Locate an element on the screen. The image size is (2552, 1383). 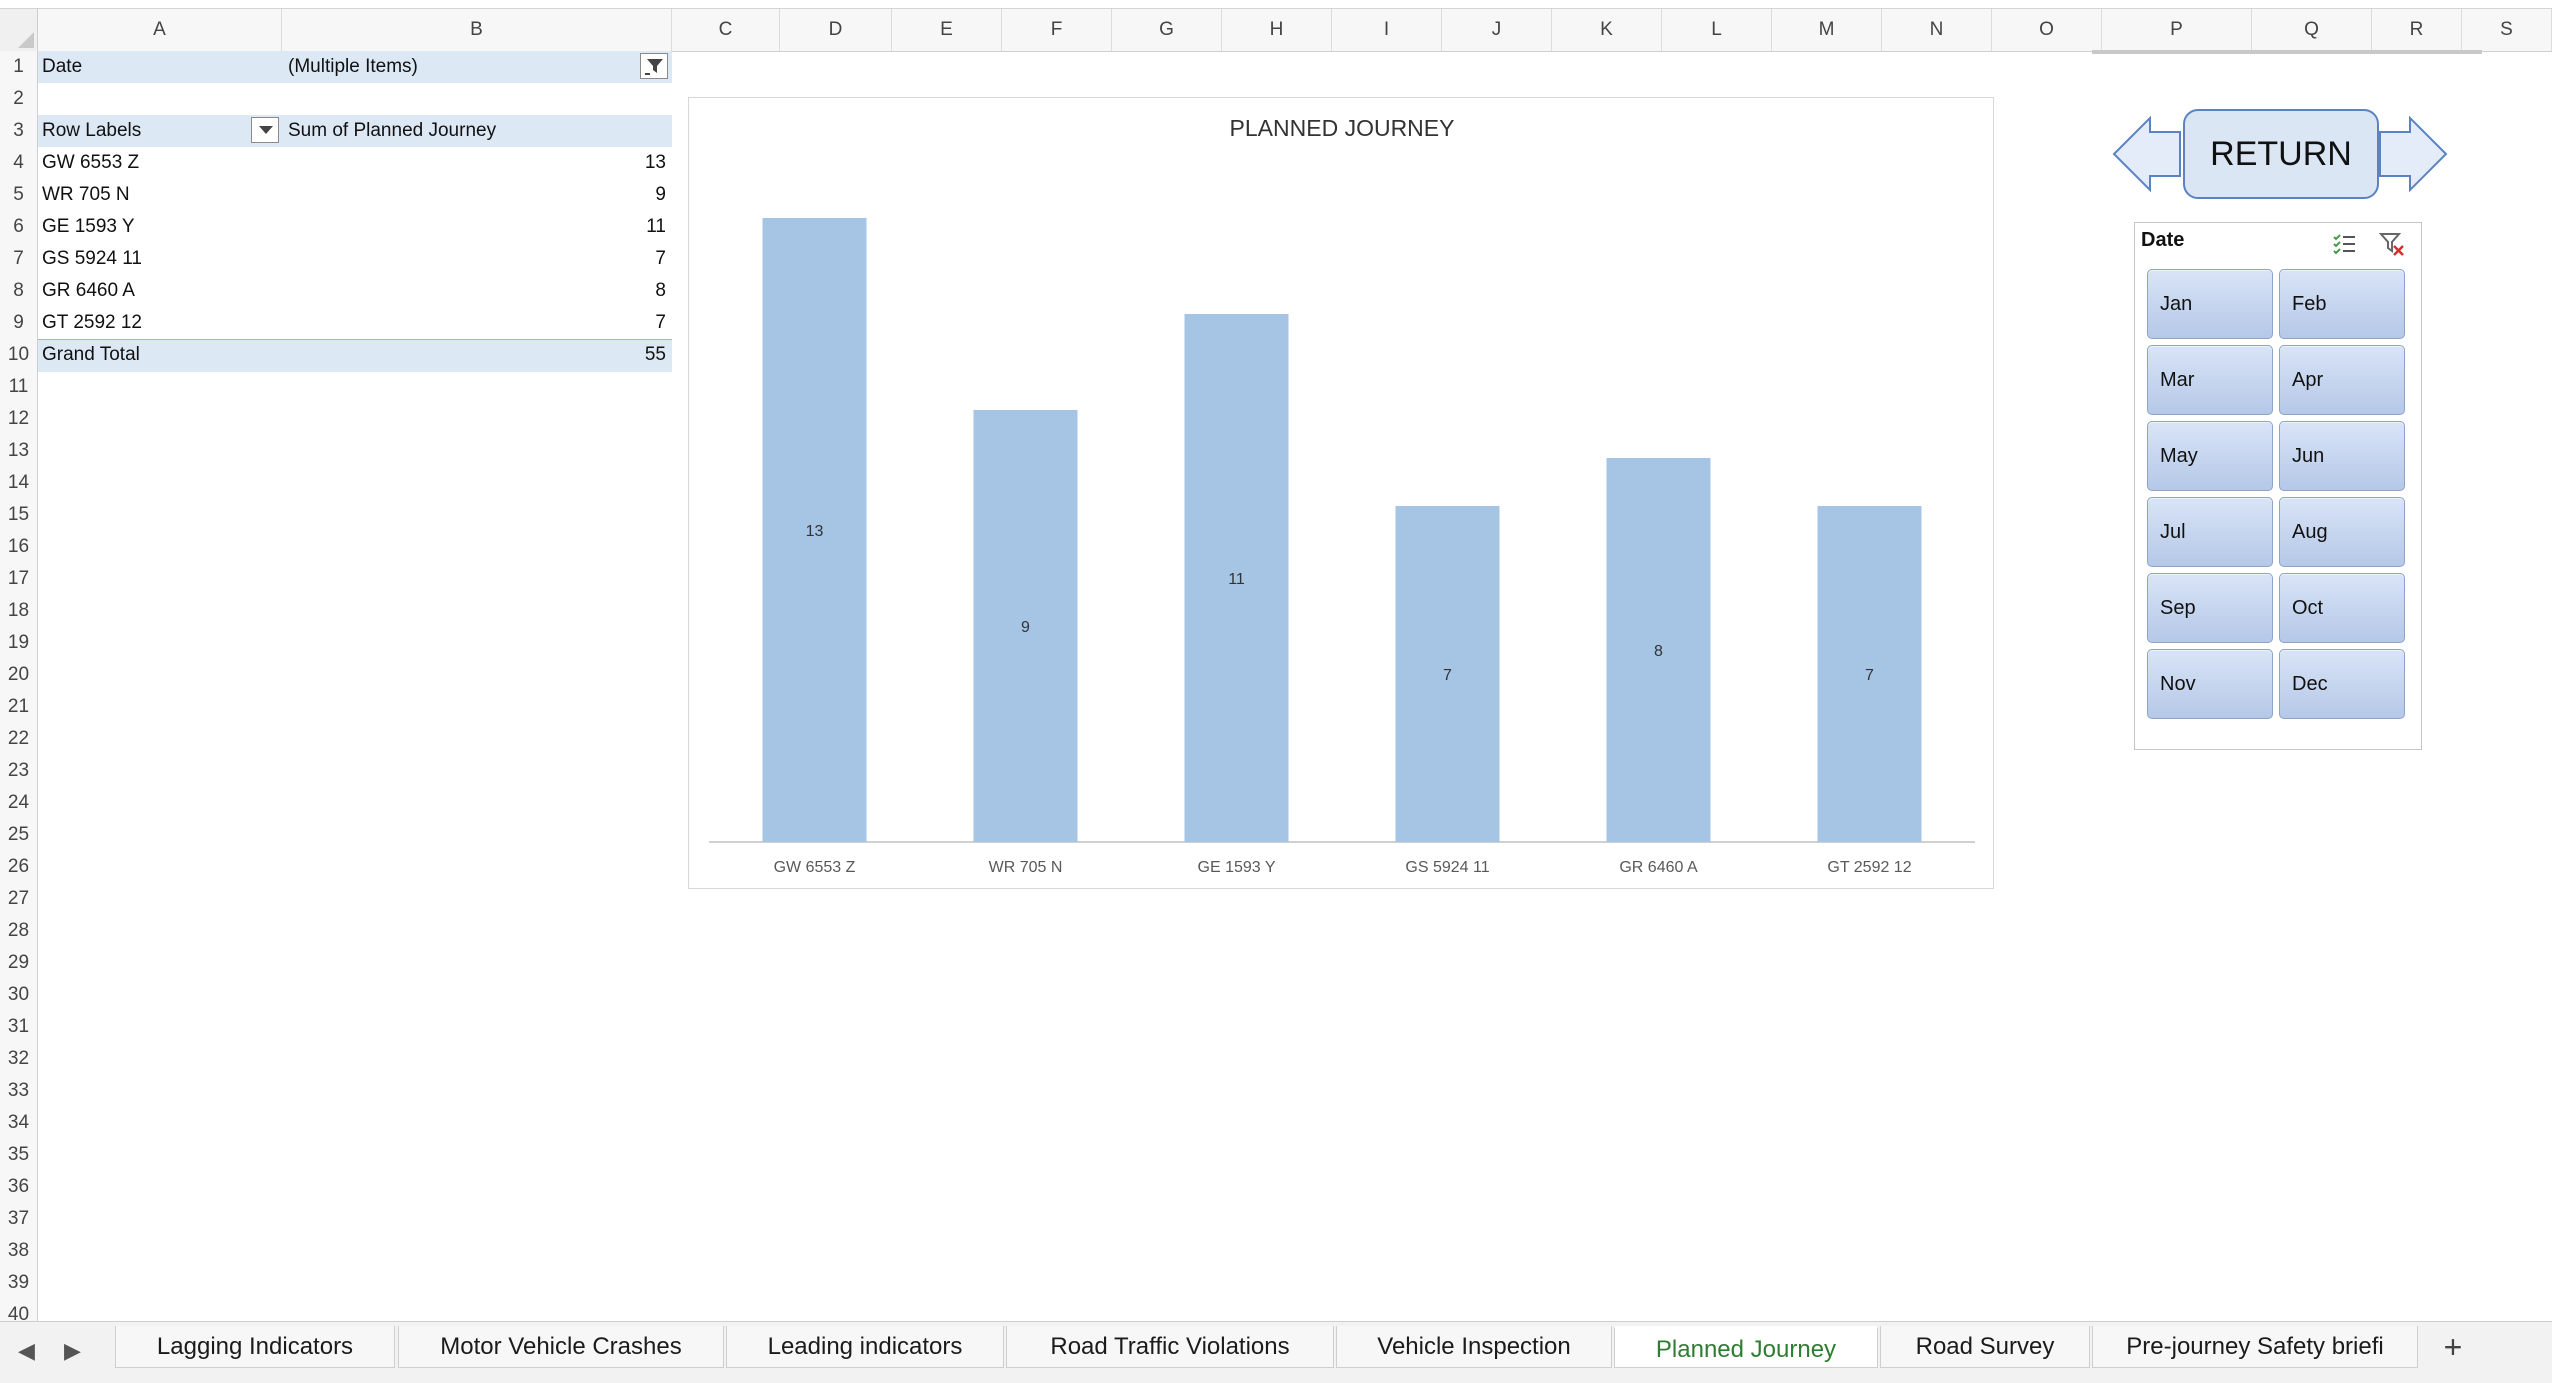
row-header-38: 38 is located at coordinates (18, 1251).